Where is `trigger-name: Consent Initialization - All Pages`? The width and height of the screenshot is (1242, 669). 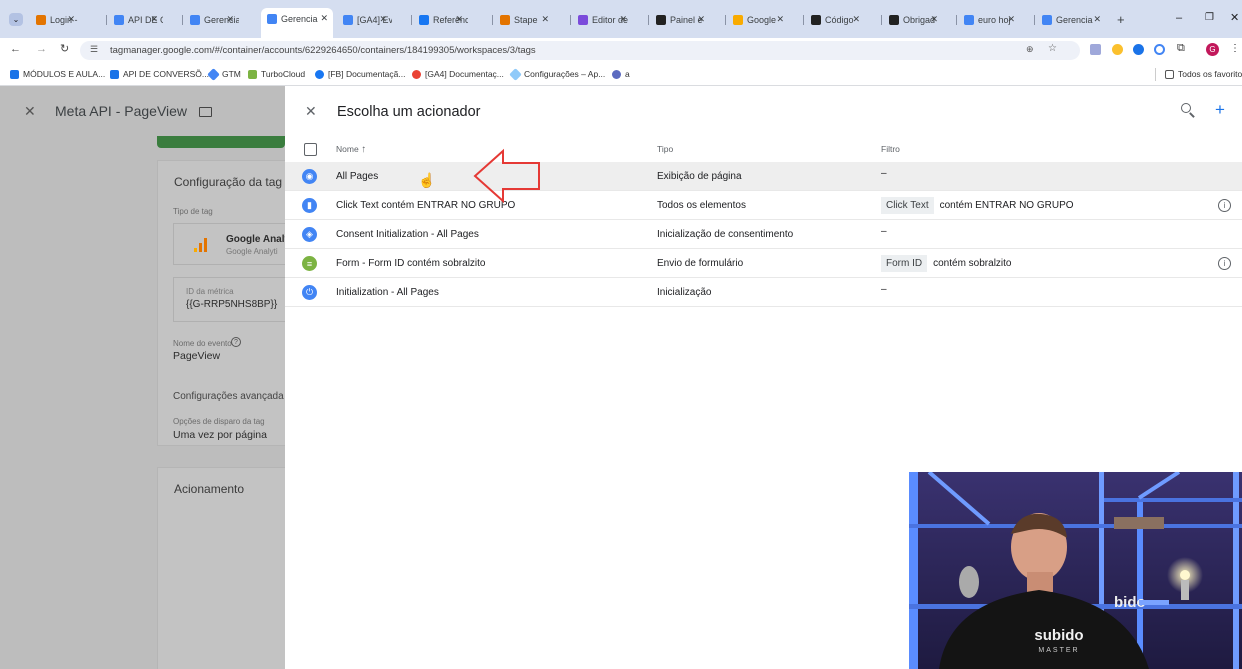
trigger-name: Consent Initialization - All Pages is located at coordinates (407, 234).